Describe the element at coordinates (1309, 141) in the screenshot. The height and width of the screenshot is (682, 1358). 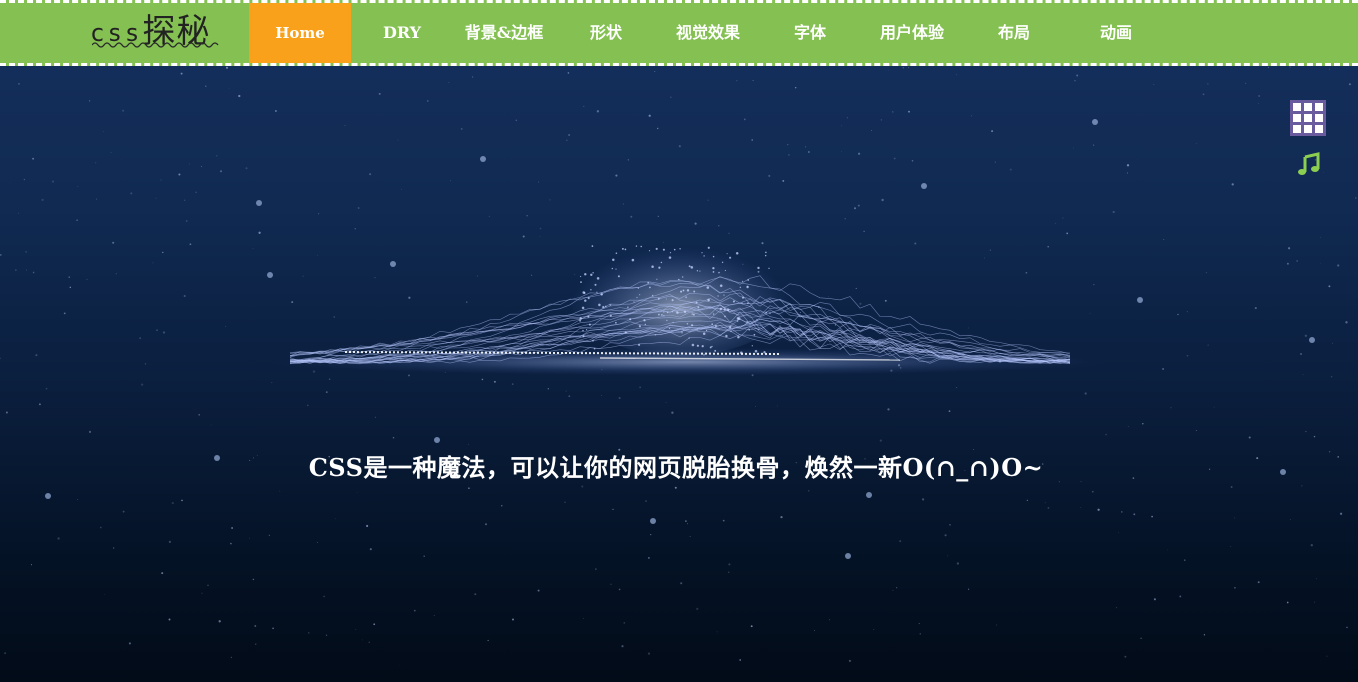
I see `side-toolbar` at that location.